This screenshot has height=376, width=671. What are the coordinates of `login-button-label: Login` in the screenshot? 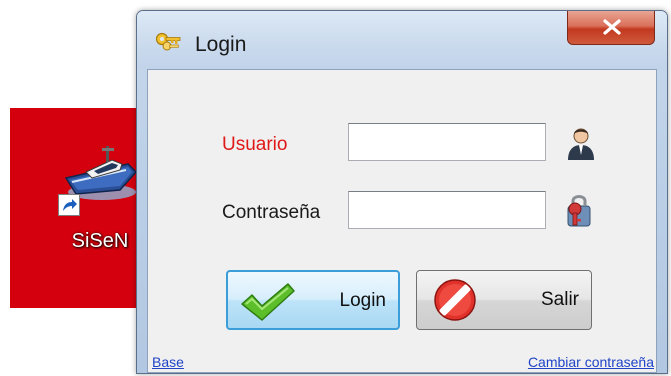 It's located at (363, 300).